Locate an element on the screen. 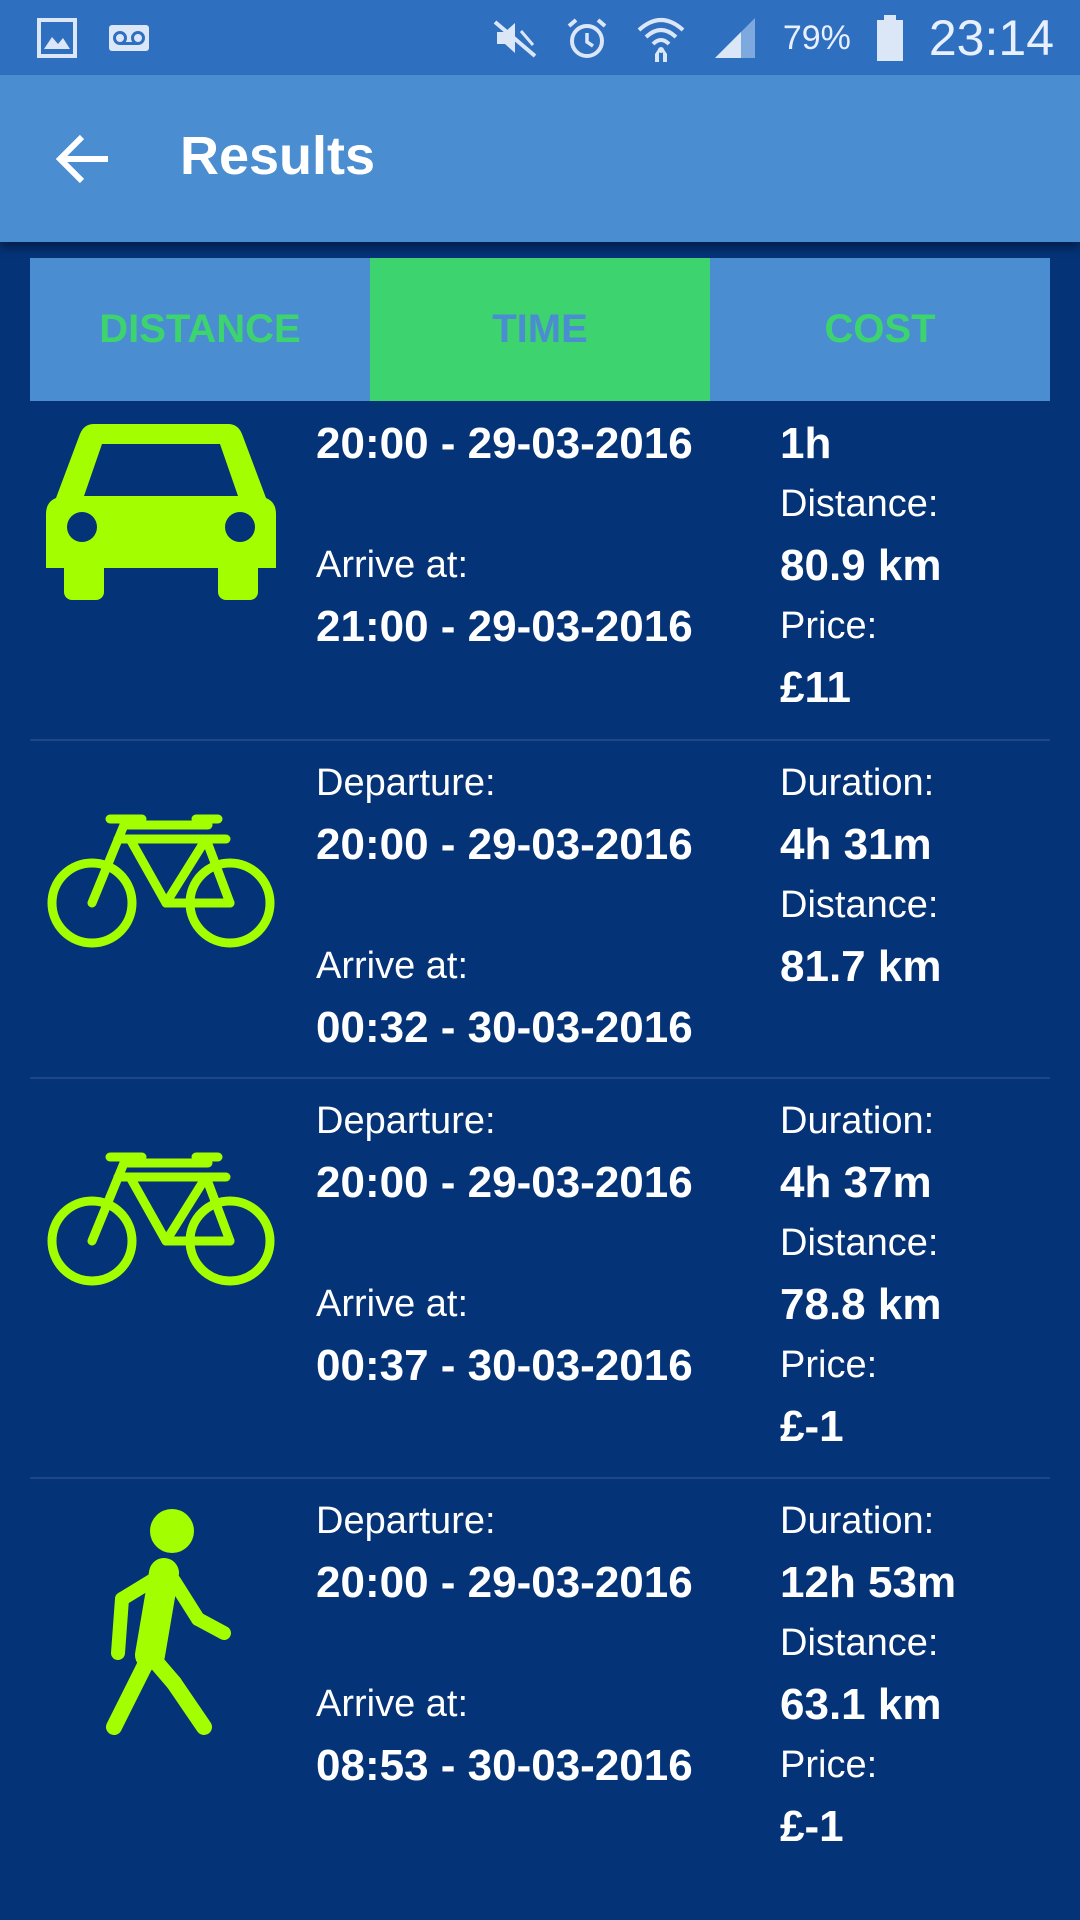 This screenshot has height=1920, width=1080. car-icon is located at coordinates (161, 512).